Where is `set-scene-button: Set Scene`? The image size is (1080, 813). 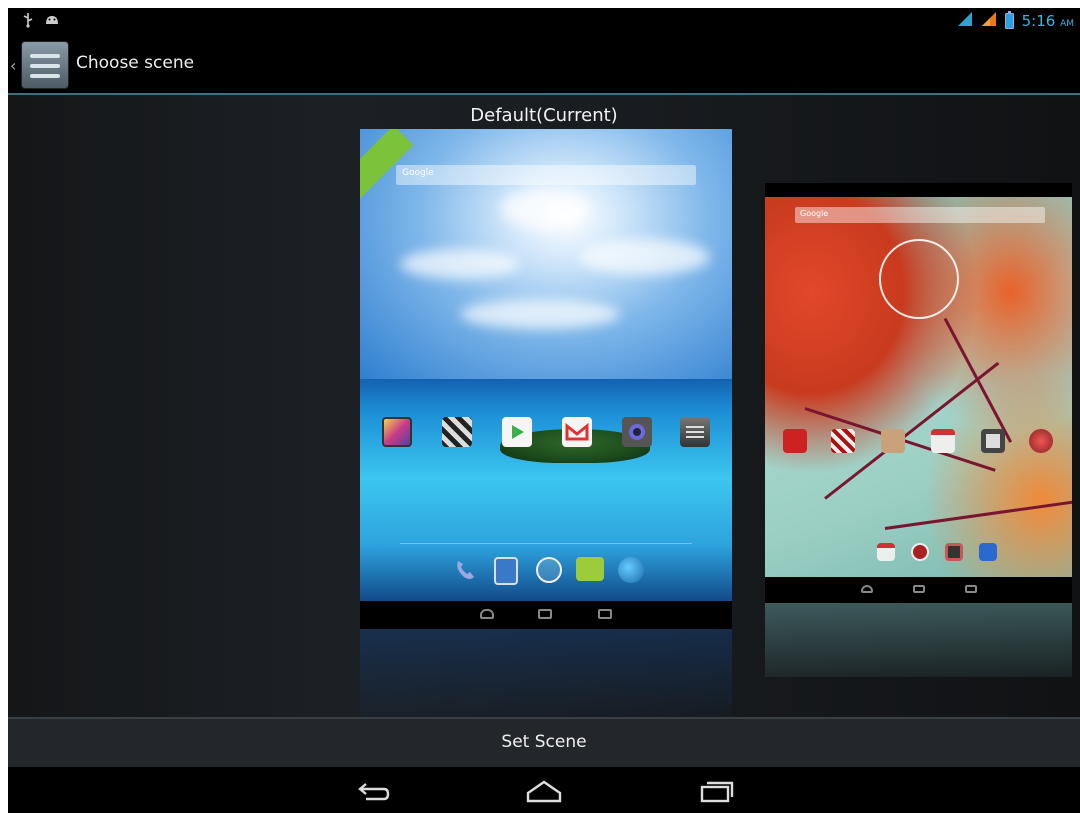
set-scene-button: Set Scene is located at coordinates (544, 743).